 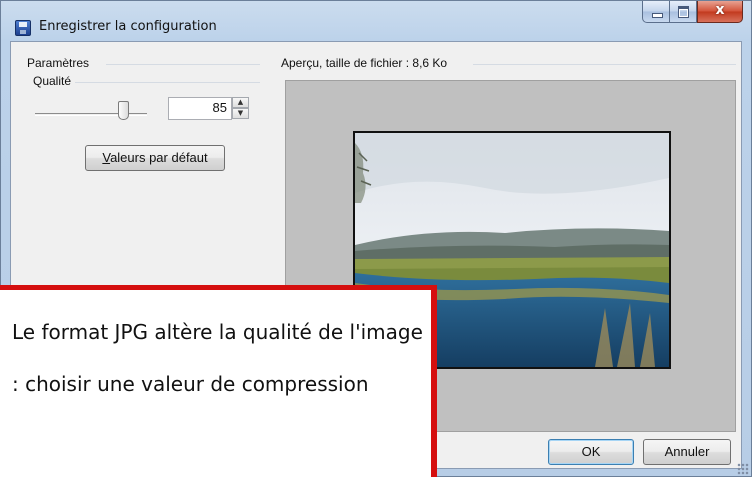 What do you see at coordinates (657, 15) in the screenshot?
I see `minimize-icon` at bounding box center [657, 15].